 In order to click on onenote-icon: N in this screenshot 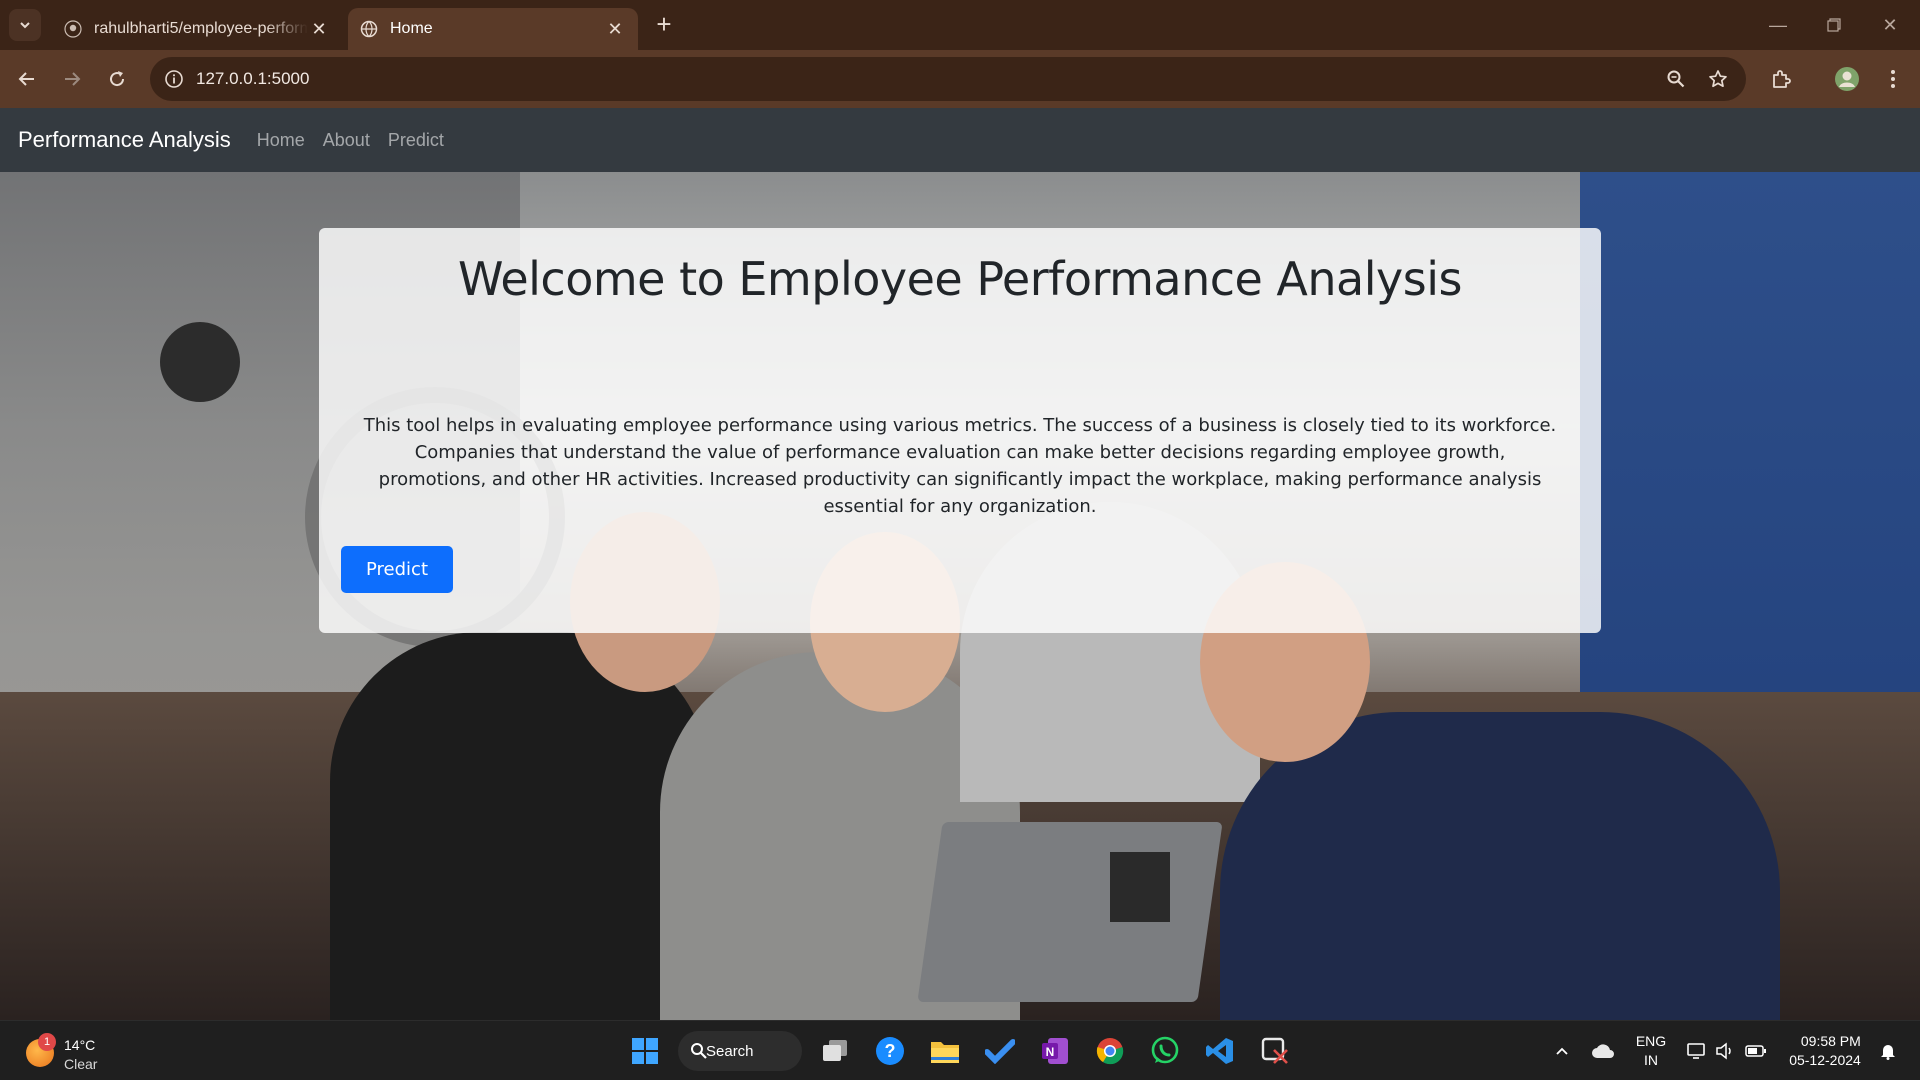, I will do `click(1055, 1051)`.